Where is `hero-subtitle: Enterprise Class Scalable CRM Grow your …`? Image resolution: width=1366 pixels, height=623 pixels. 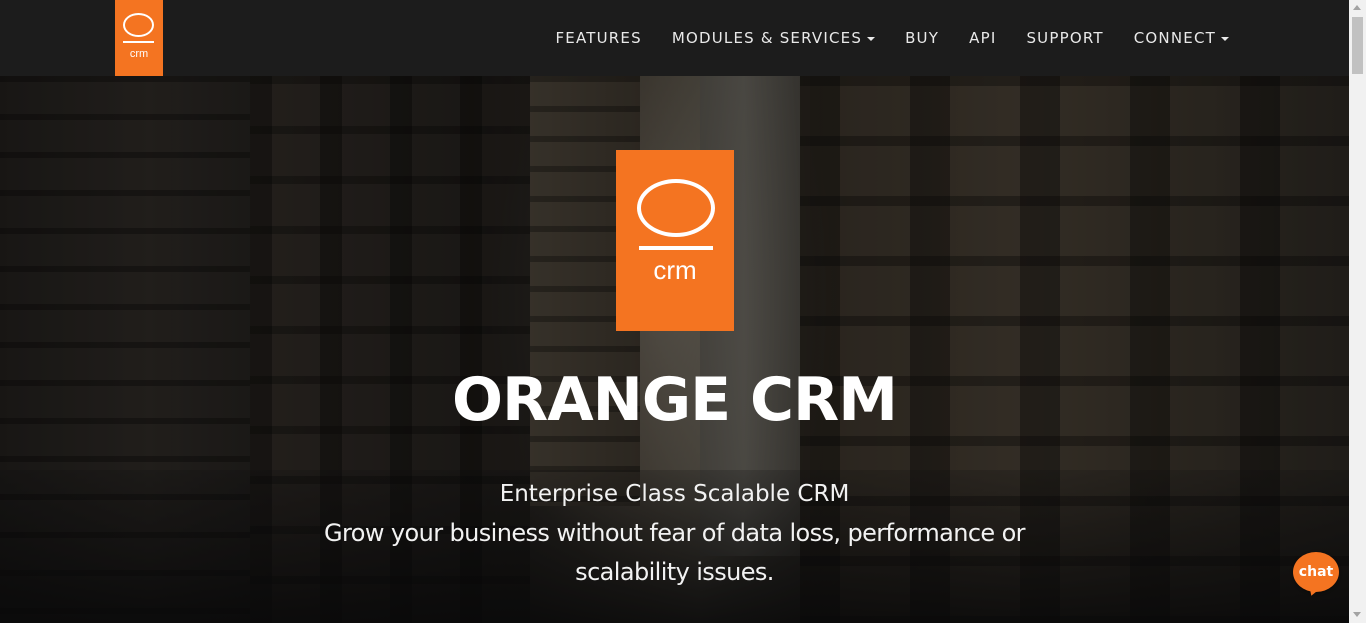 hero-subtitle: Enterprise Class Scalable CRM Grow your … is located at coordinates (674, 533).